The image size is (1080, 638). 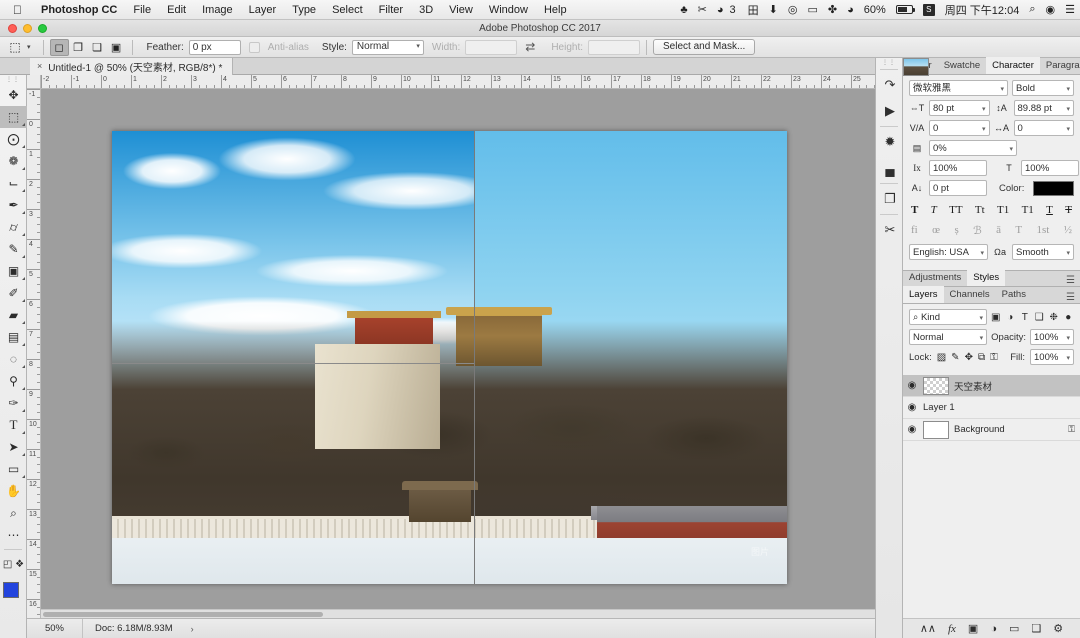 I want to click on type-tool: T, so click(x=13, y=425).